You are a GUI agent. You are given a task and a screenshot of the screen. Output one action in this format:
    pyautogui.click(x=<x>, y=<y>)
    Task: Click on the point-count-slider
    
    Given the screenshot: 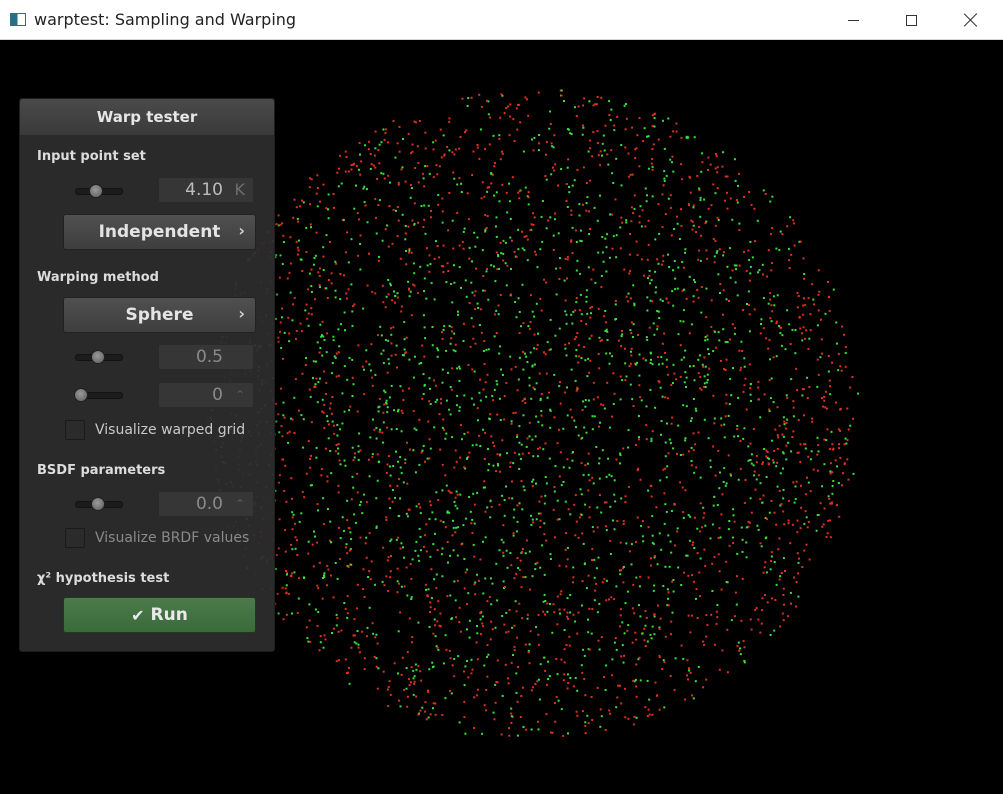 What is the action you would take?
    pyautogui.click(x=99, y=191)
    